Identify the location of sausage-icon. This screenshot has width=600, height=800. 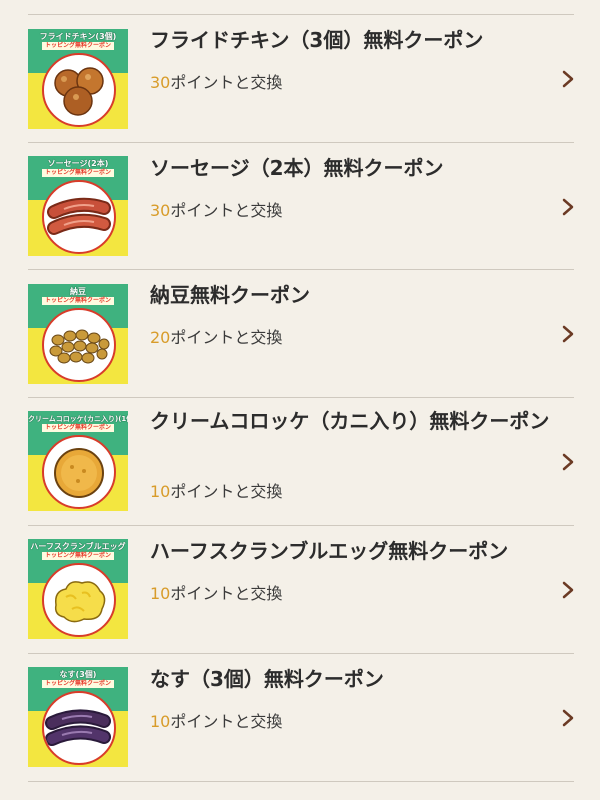
(79, 217).